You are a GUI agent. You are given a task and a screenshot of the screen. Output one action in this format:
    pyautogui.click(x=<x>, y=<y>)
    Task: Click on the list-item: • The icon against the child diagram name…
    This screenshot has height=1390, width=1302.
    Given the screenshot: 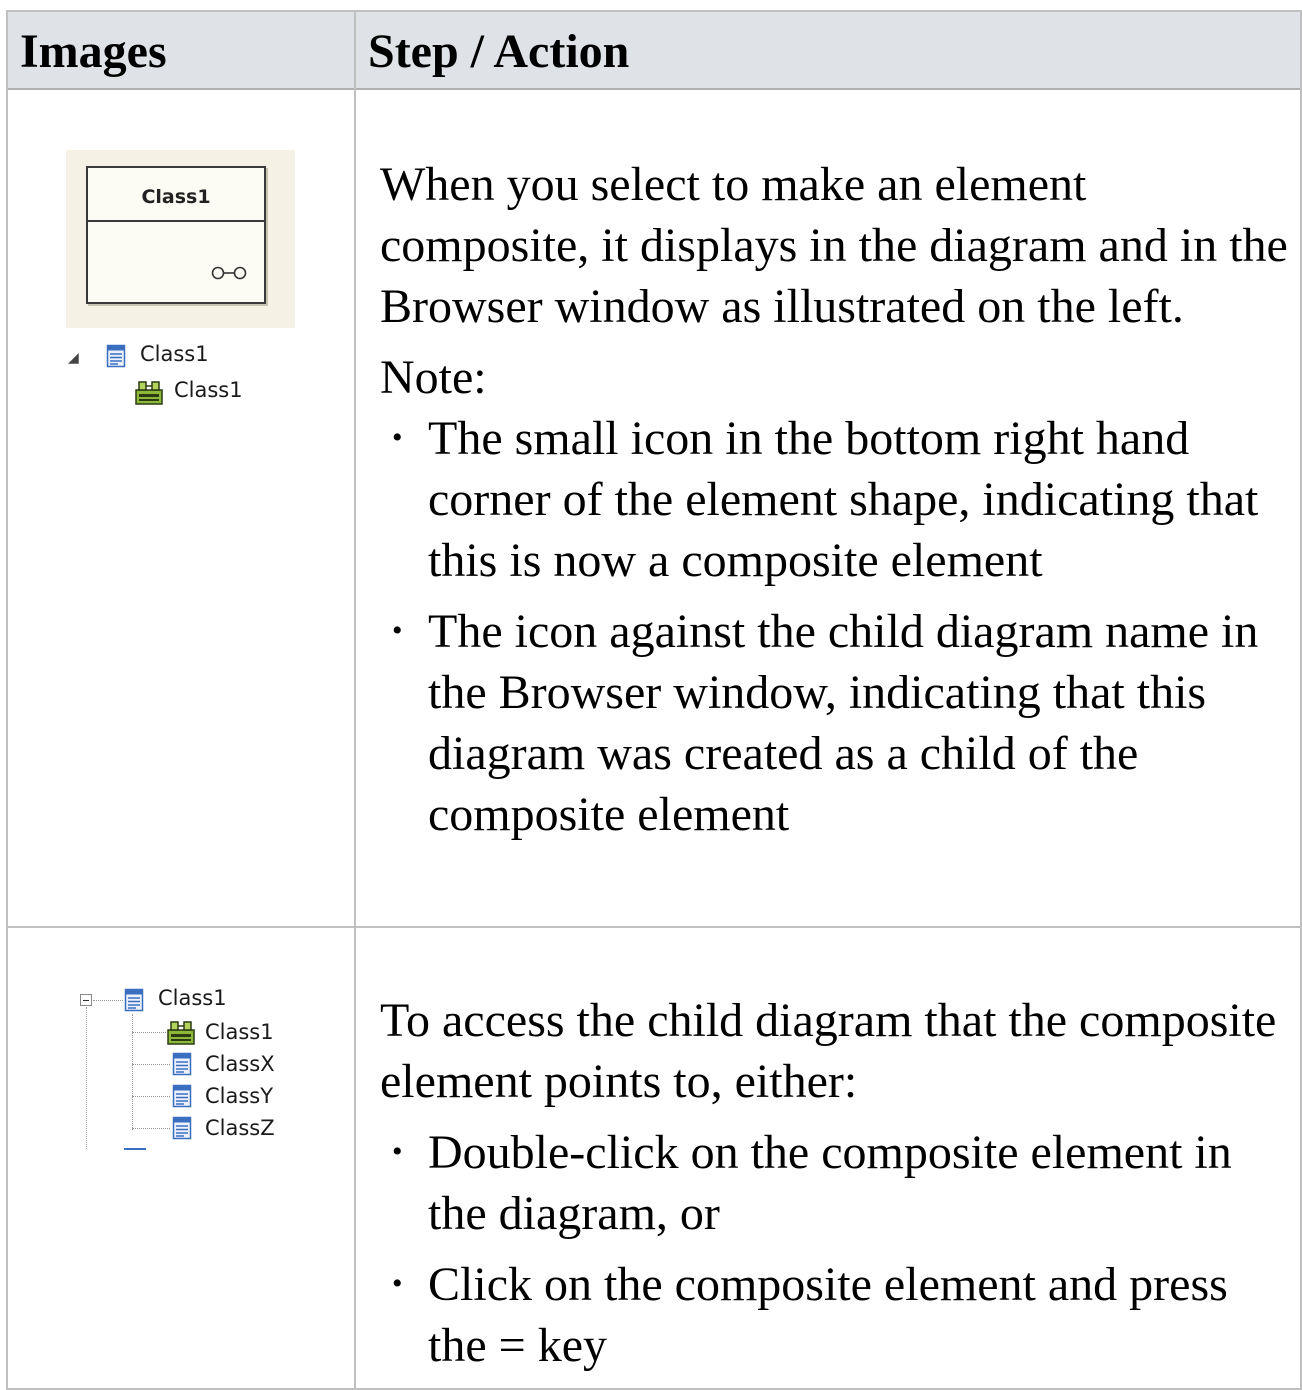 What is the action you would take?
    pyautogui.click(x=835, y=723)
    